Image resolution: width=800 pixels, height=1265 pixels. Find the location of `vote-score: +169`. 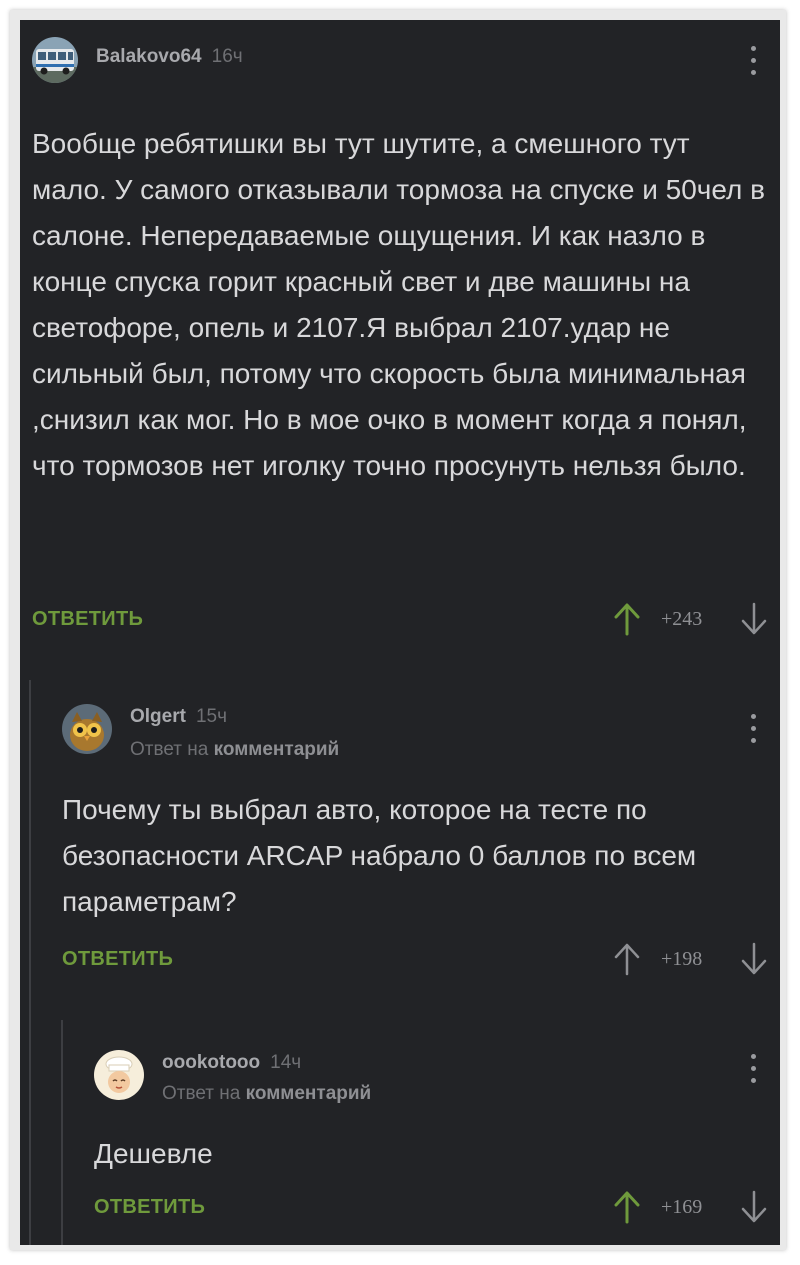

vote-score: +169 is located at coordinates (682, 1207).